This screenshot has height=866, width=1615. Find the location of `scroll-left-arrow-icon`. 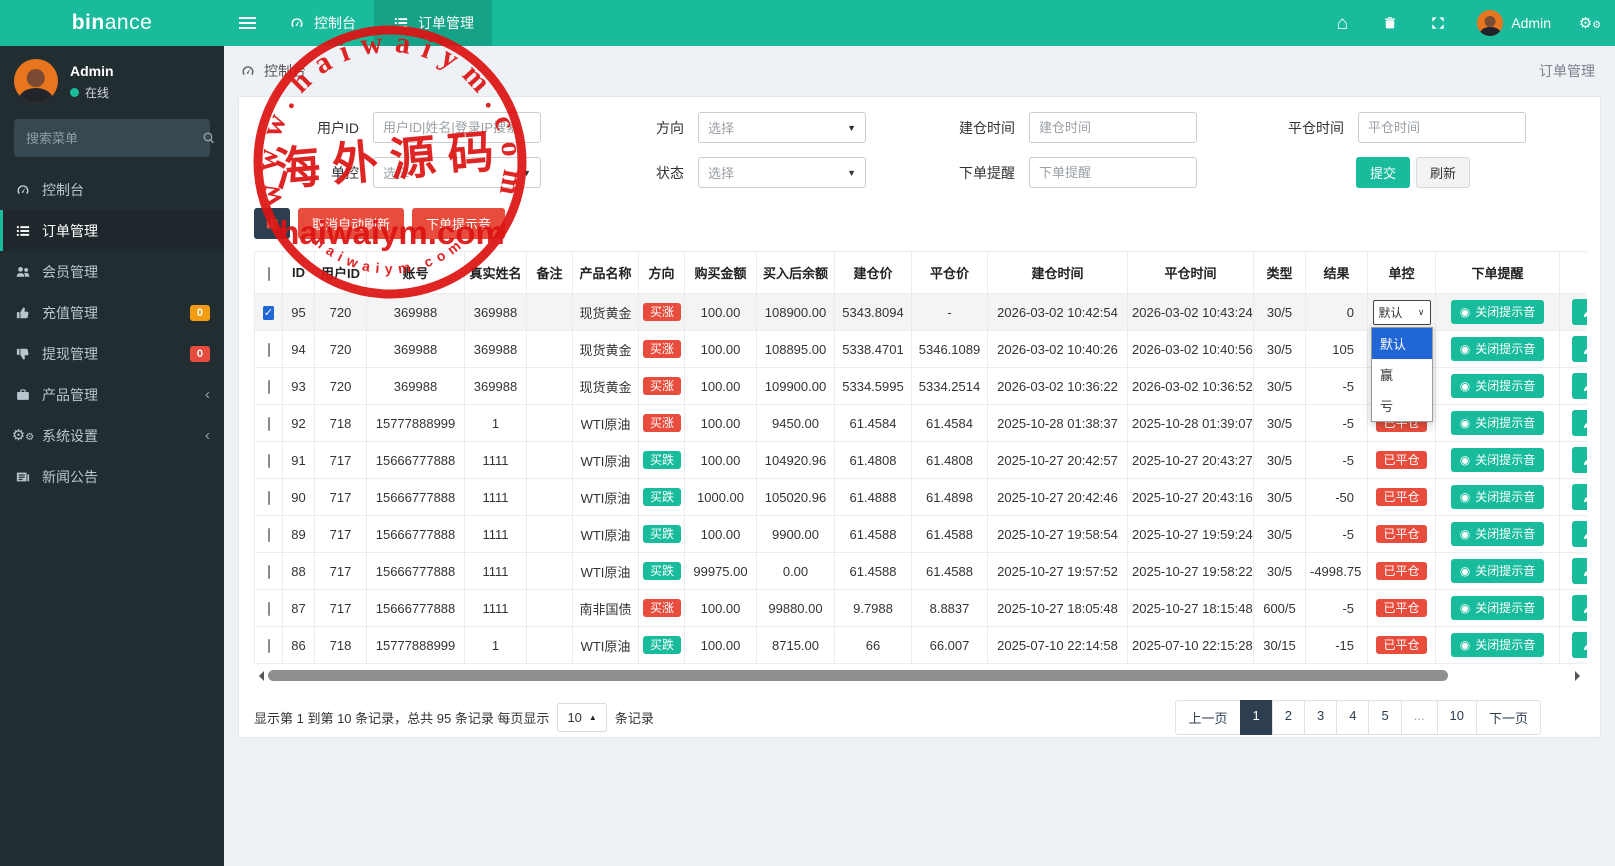

scroll-left-arrow-icon is located at coordinates (259, 676).